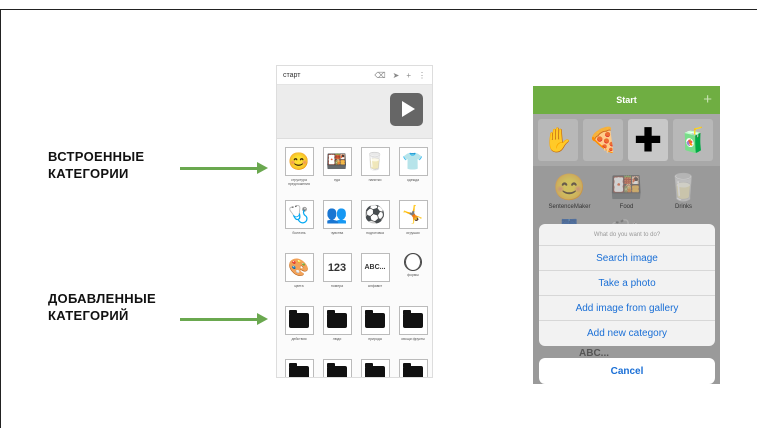  I want to click on search-image-button: Search image, so click(627, 258).